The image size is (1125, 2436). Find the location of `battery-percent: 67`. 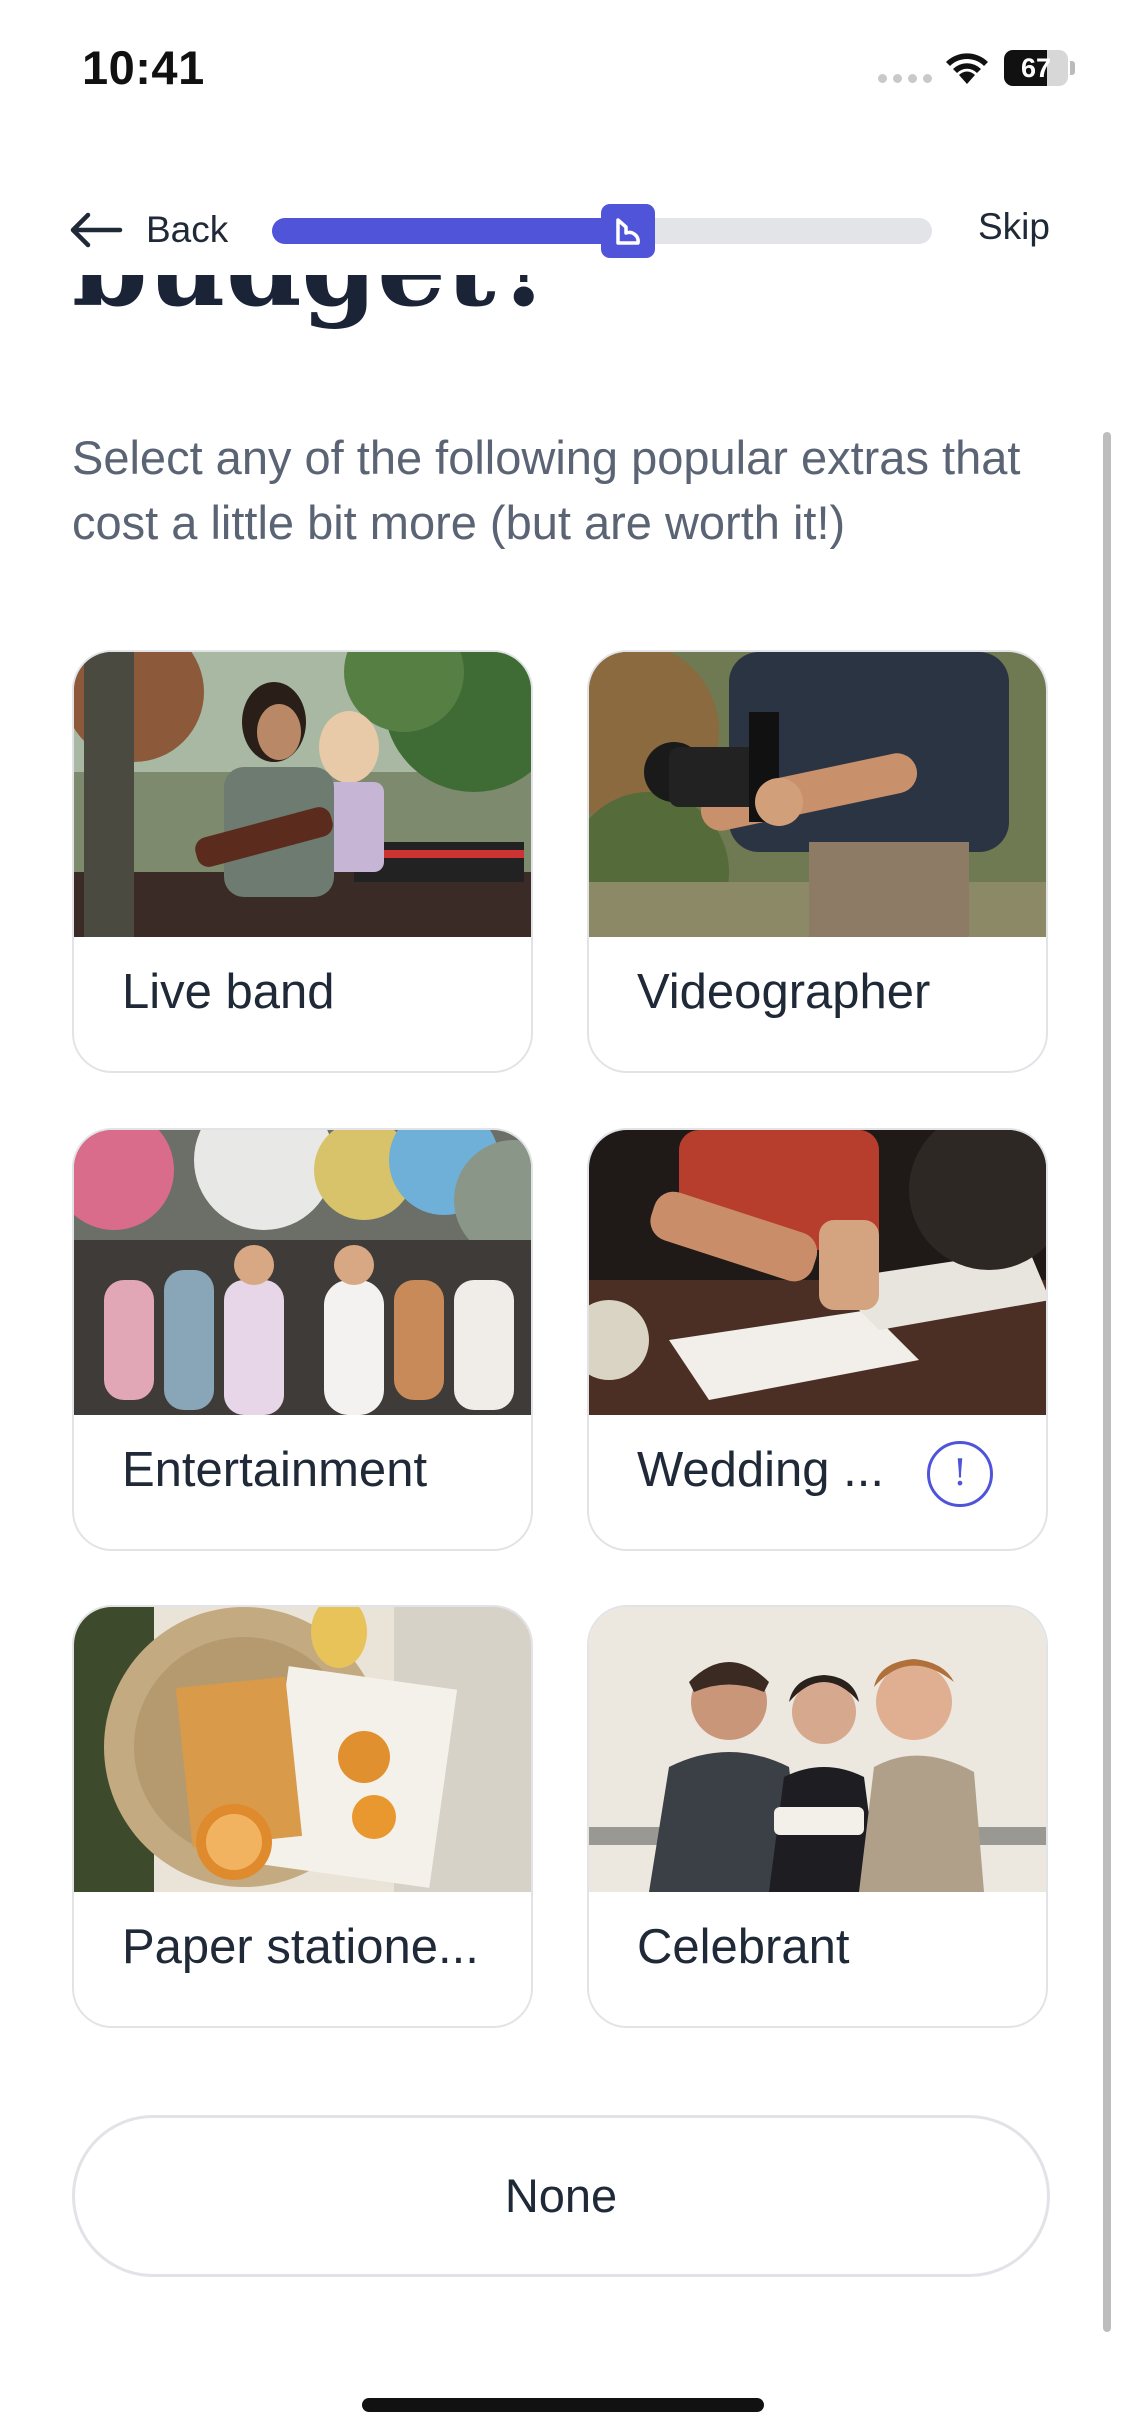

battery-percent: 67 is located at coordinates (1036, 68).